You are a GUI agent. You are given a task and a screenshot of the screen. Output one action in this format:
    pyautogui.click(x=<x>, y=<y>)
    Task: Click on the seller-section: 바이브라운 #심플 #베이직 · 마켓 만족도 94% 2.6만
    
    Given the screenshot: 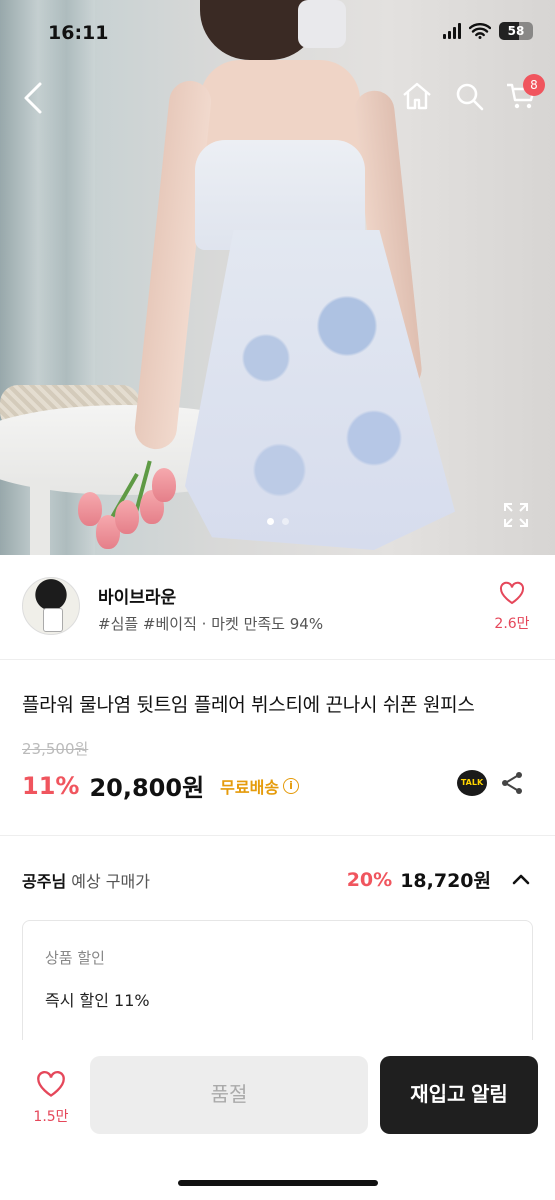 What is the action you would take?
    pyautogui.click(x=277, y=607)
    